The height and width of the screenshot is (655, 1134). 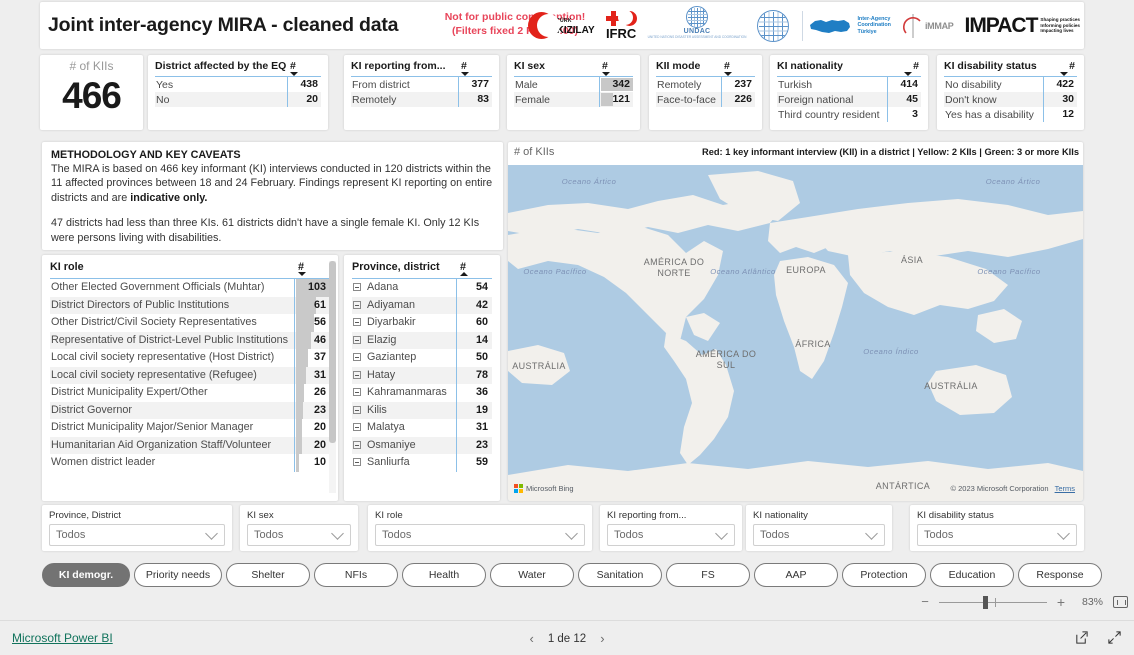 What do you see at coordinates (221, 66) in the screenshot?
I see `column-header-category: District affected by the EQ` at bounding box center [221, 66].